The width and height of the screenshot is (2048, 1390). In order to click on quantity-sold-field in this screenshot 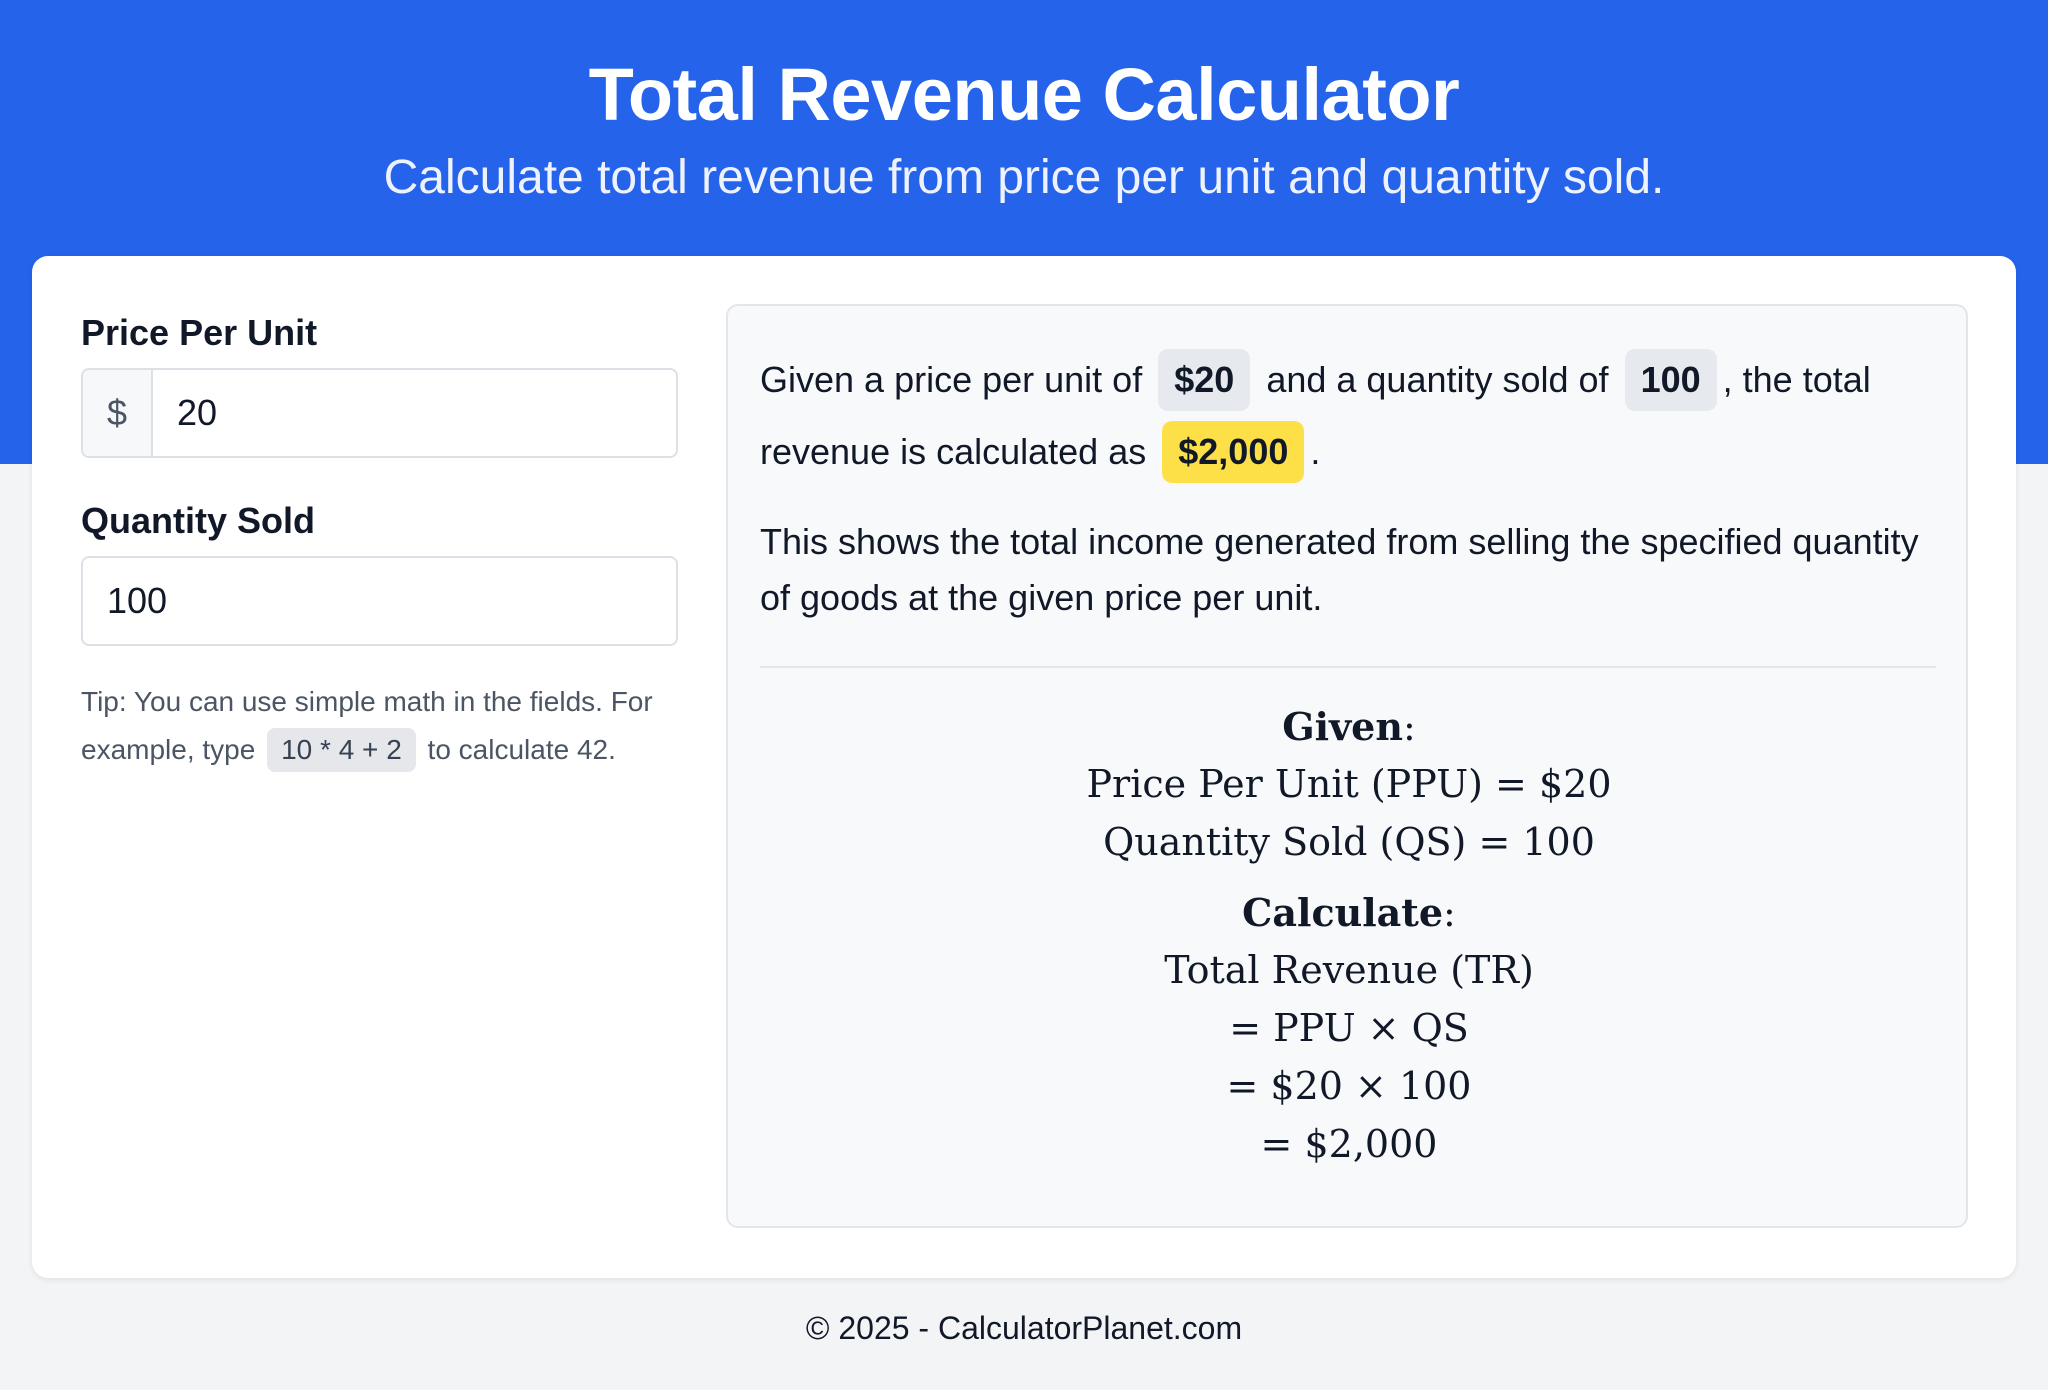, I will do `click(379, 601)`.